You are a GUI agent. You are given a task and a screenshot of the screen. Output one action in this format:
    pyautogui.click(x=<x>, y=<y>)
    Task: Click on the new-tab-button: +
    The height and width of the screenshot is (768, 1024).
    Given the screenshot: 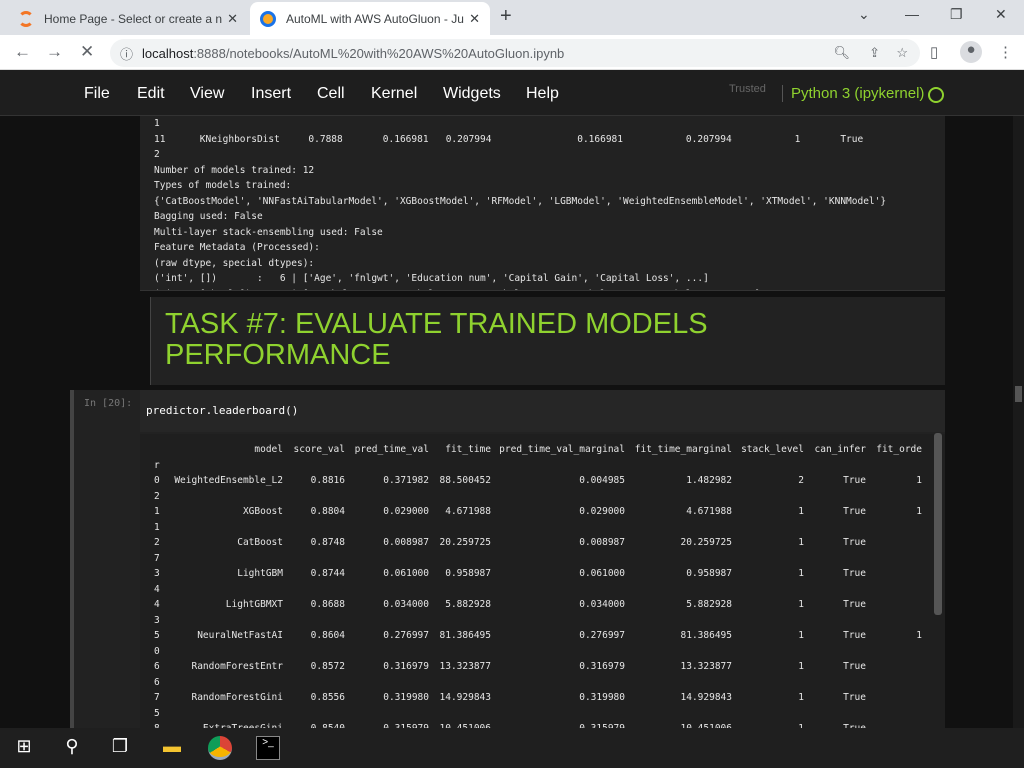 What is the action you would take?
    pyautogui.click(x=506, y=16)
    